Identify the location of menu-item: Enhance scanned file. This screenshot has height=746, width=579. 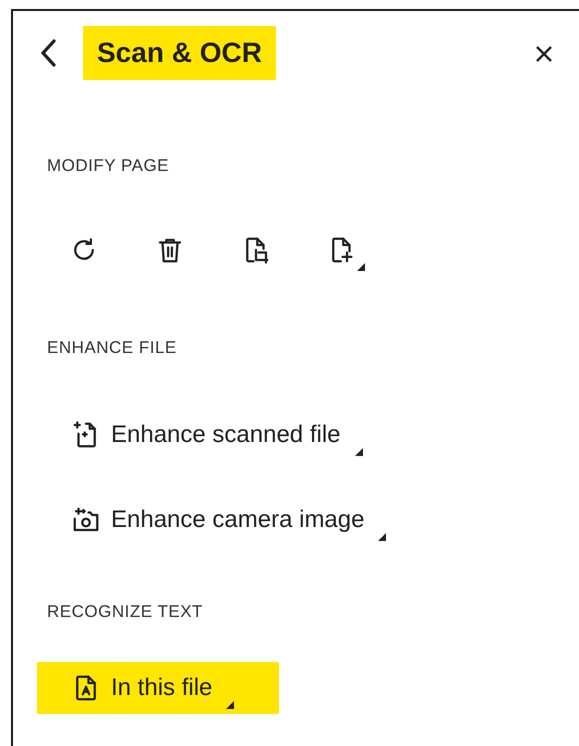
(222, 435).